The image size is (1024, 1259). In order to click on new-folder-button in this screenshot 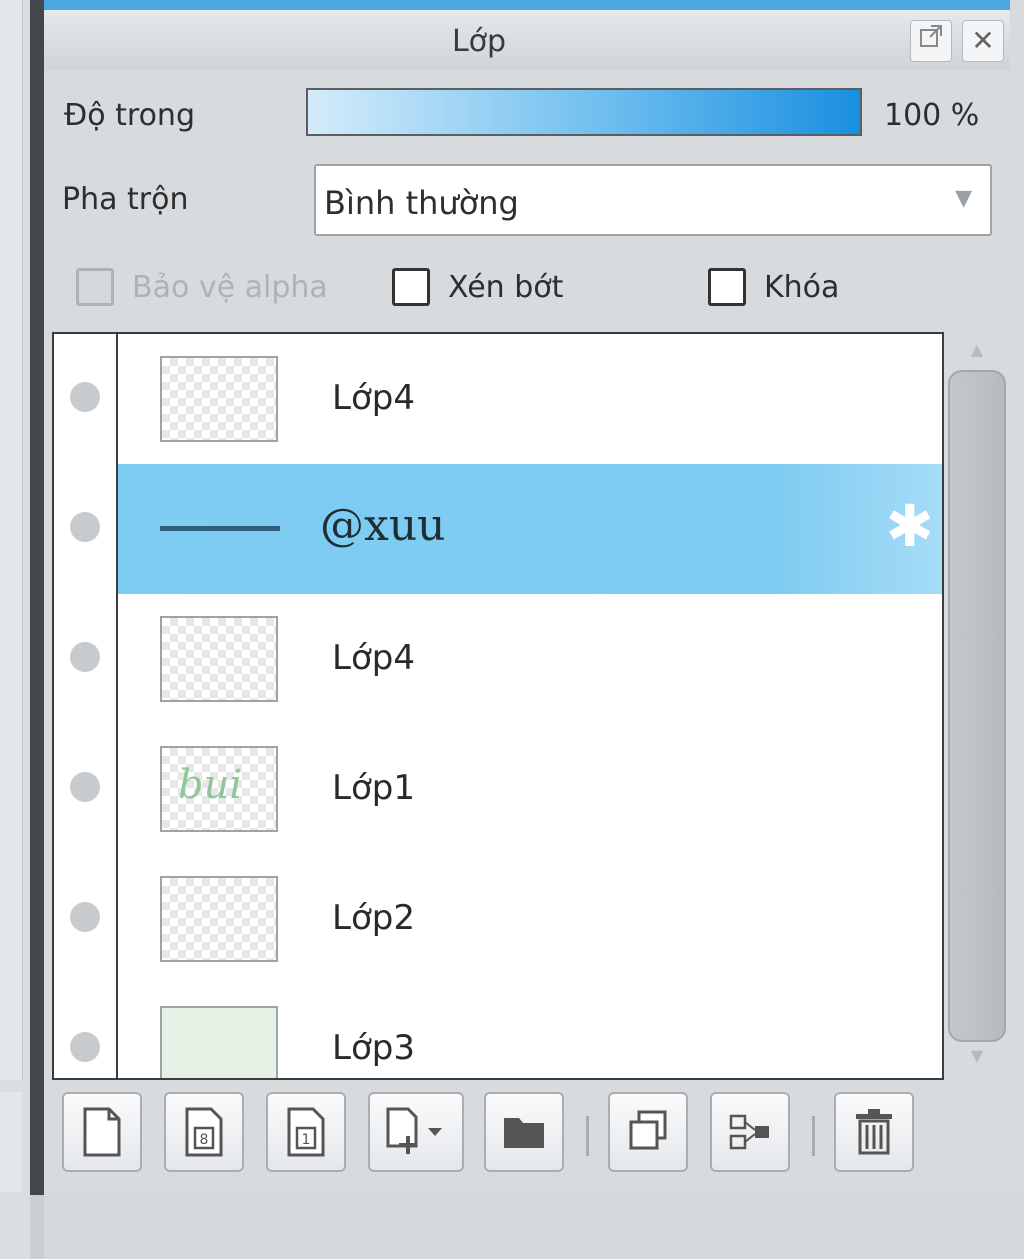, I will do `click(524, 1132)`.